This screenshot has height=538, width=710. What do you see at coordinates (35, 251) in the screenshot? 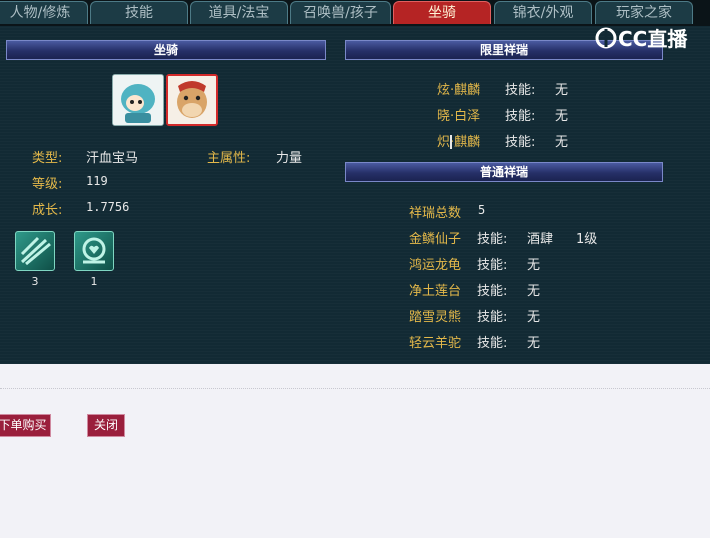
I see `mount-skill-rune-icon` at bounding box center [35, 251].